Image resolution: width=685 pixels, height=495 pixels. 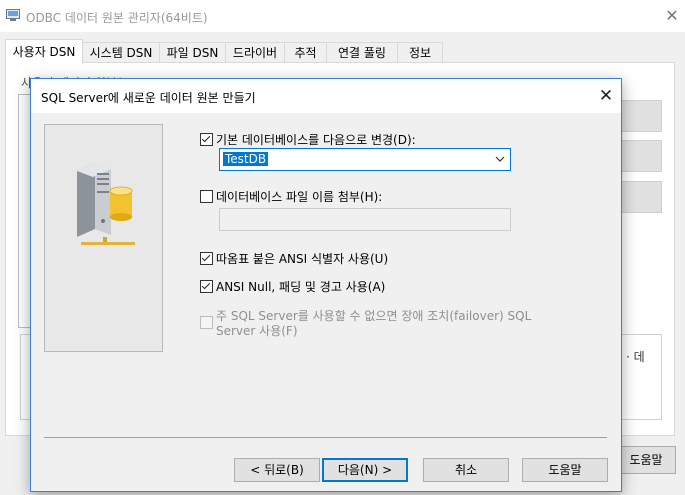 I want to click on tab-connection-pooling: 연결 풀링, so click(x=362, y=52).